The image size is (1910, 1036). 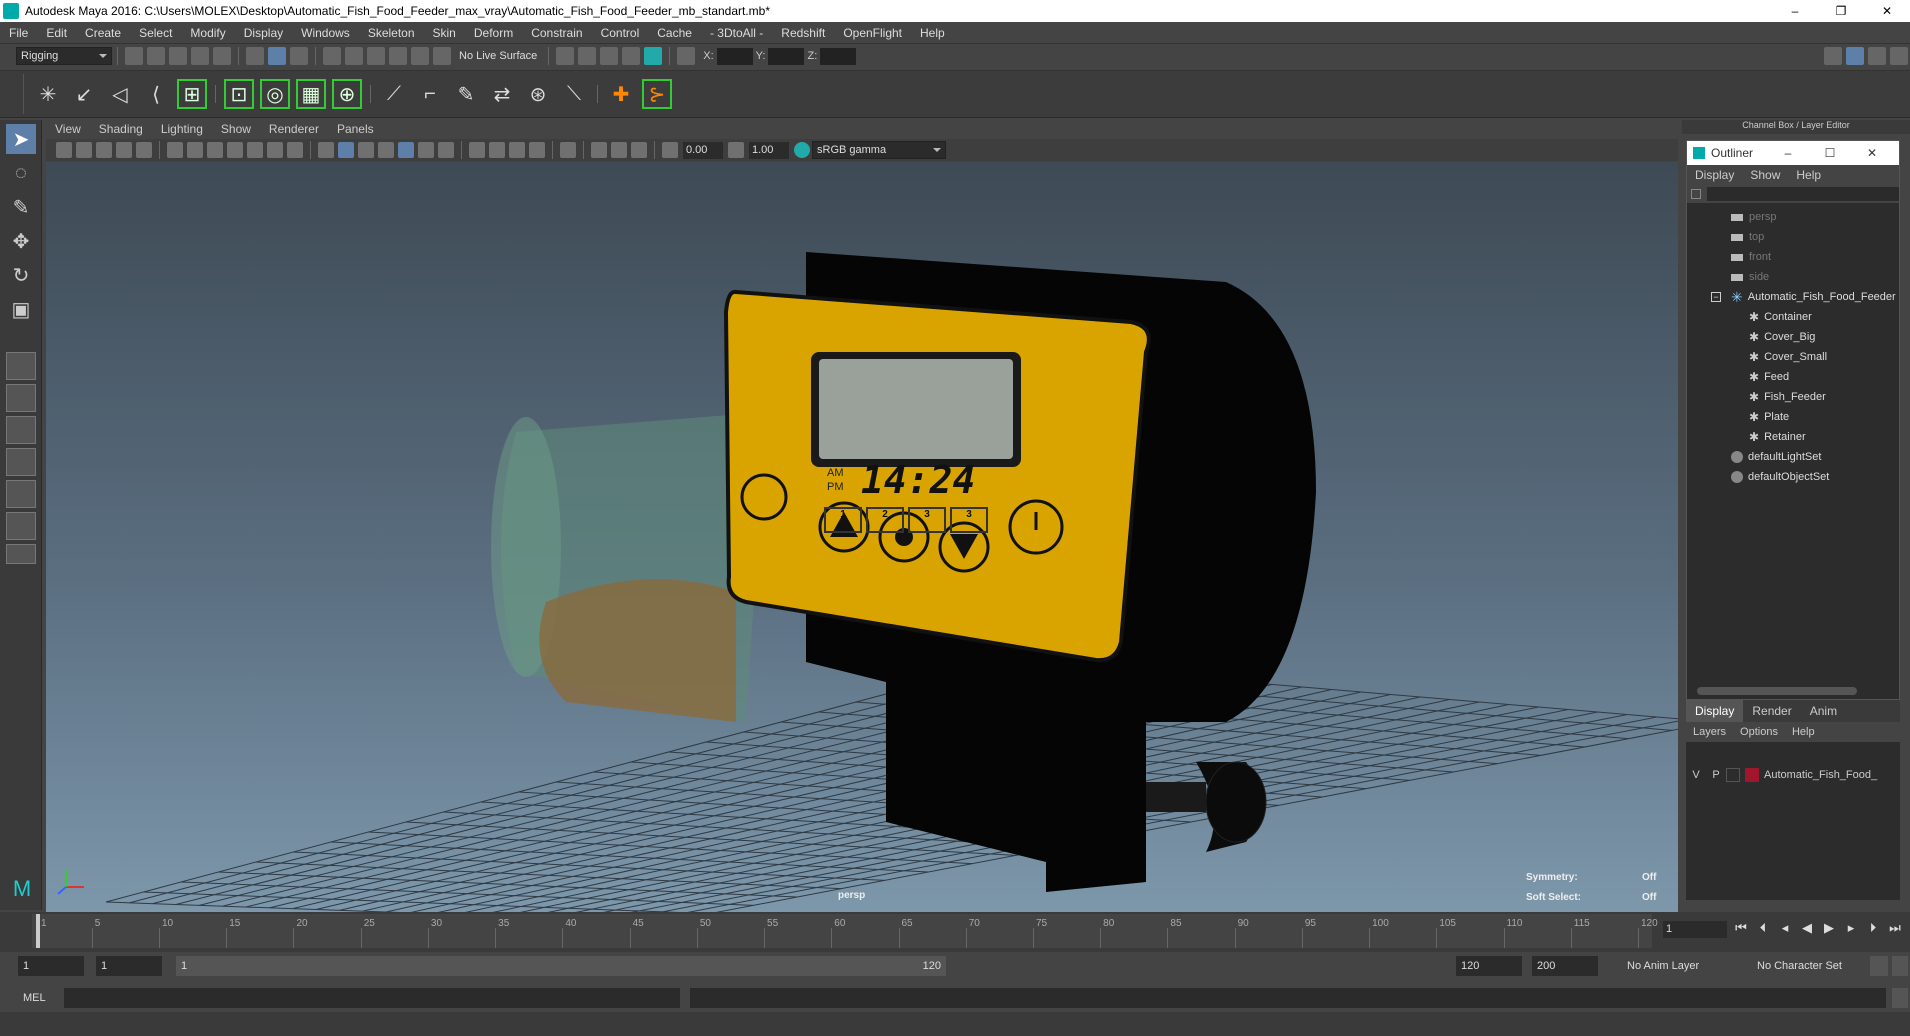 What do you see at coordinates (156, 56) in the screenshot?
I see `open-scene-icon` at bounding box center [156, 56].